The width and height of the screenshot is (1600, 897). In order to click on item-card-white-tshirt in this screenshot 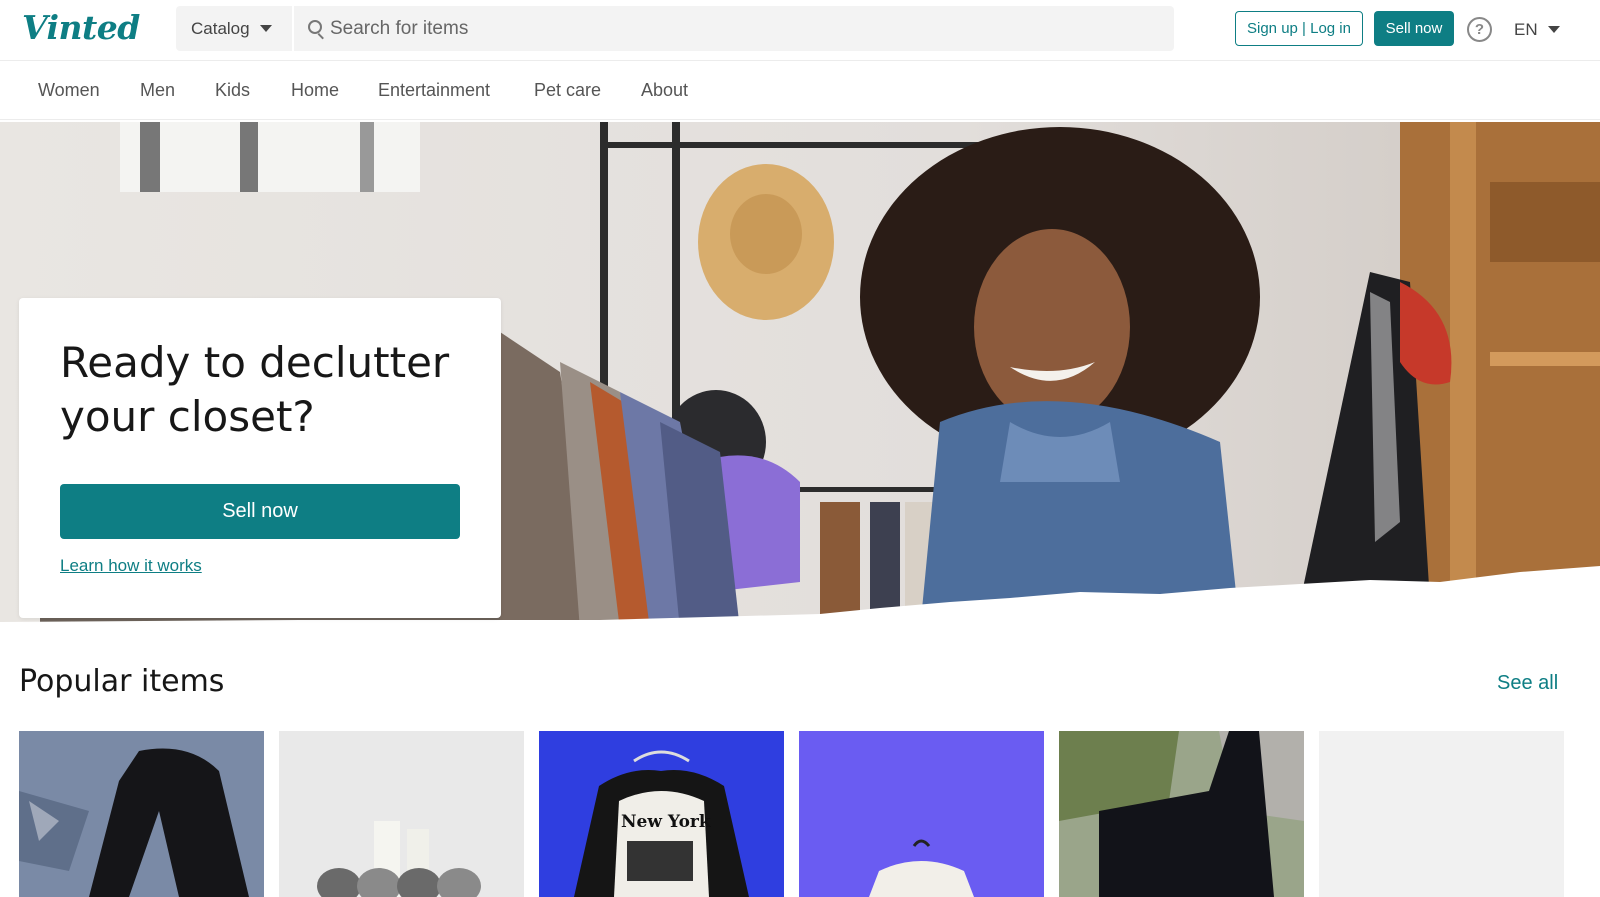, I will do `click(921, 814)`.